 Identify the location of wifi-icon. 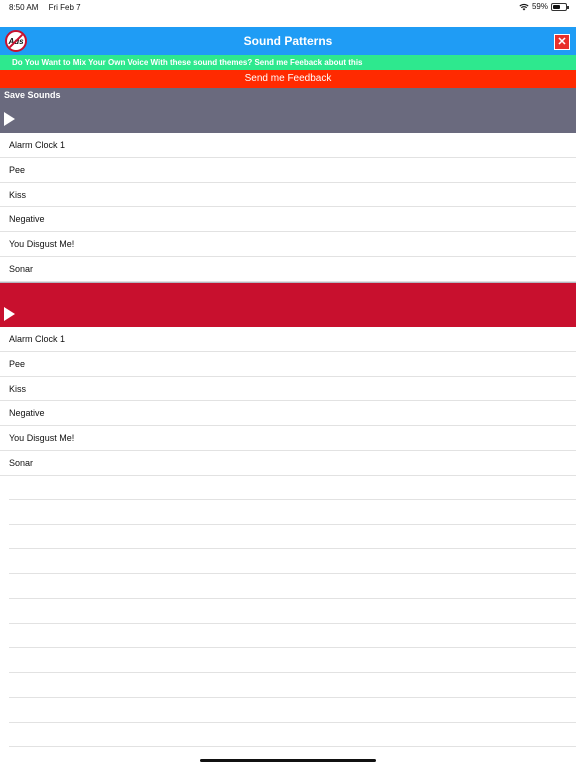
(524, 6).